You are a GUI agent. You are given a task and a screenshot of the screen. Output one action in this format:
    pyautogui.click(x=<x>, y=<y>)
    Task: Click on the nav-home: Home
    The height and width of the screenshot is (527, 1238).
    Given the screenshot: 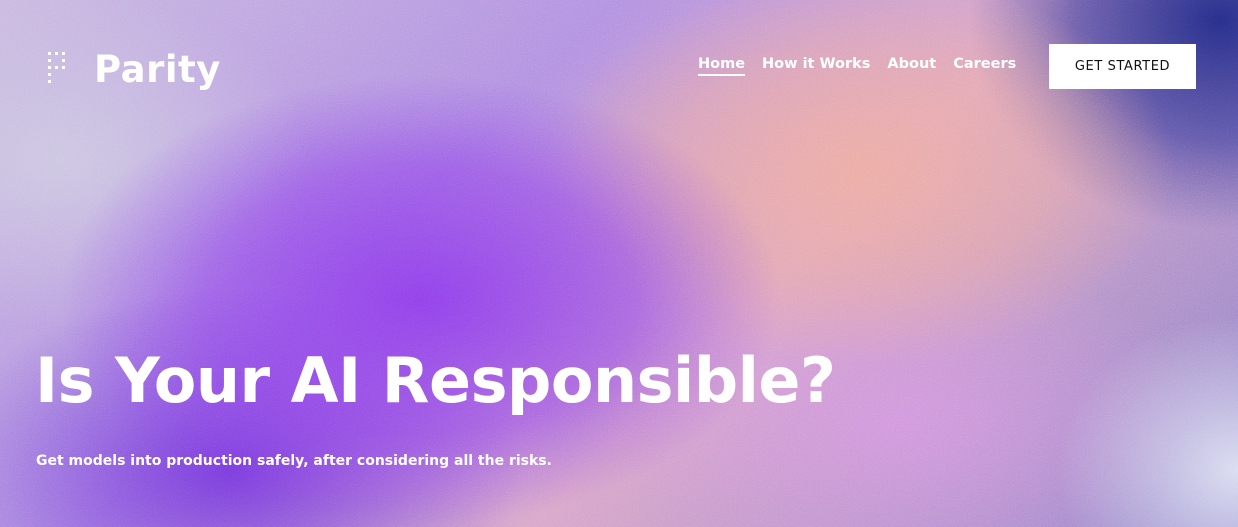 What is the action you would take?
    pyautogui.click(x=722, y=66)
    